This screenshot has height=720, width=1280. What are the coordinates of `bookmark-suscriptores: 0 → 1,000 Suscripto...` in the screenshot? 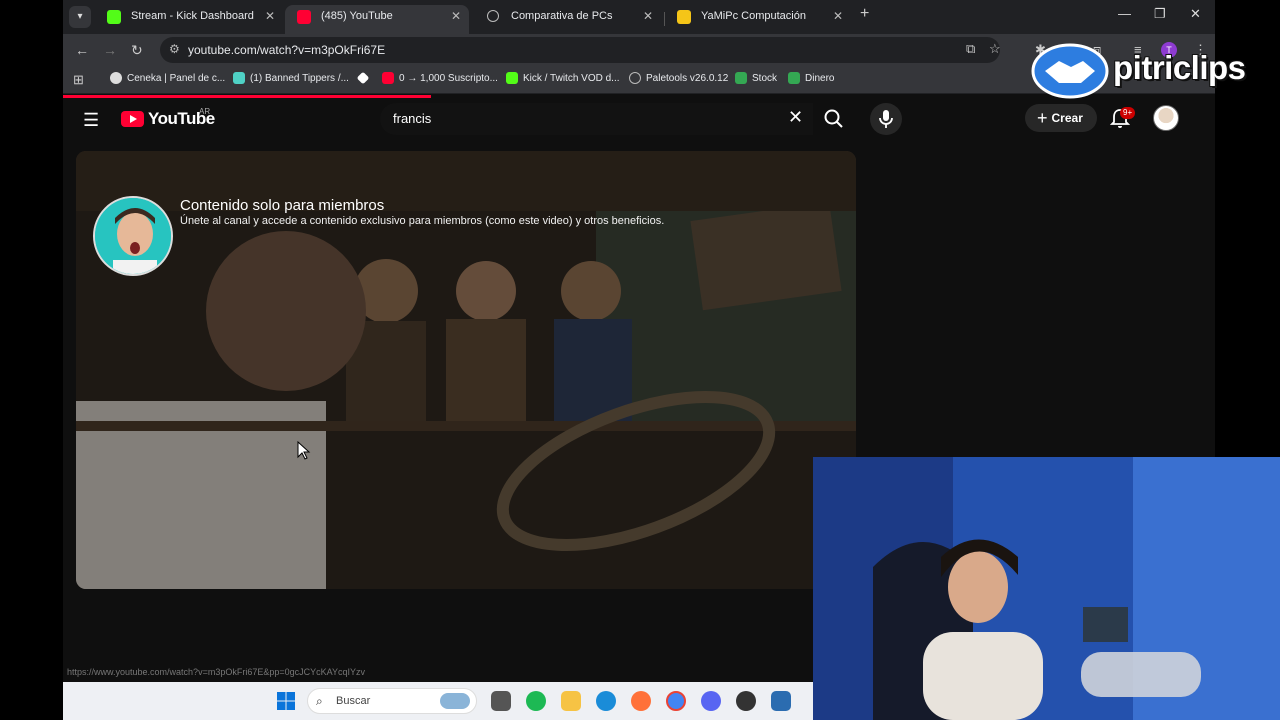 It's located at (440, 78).